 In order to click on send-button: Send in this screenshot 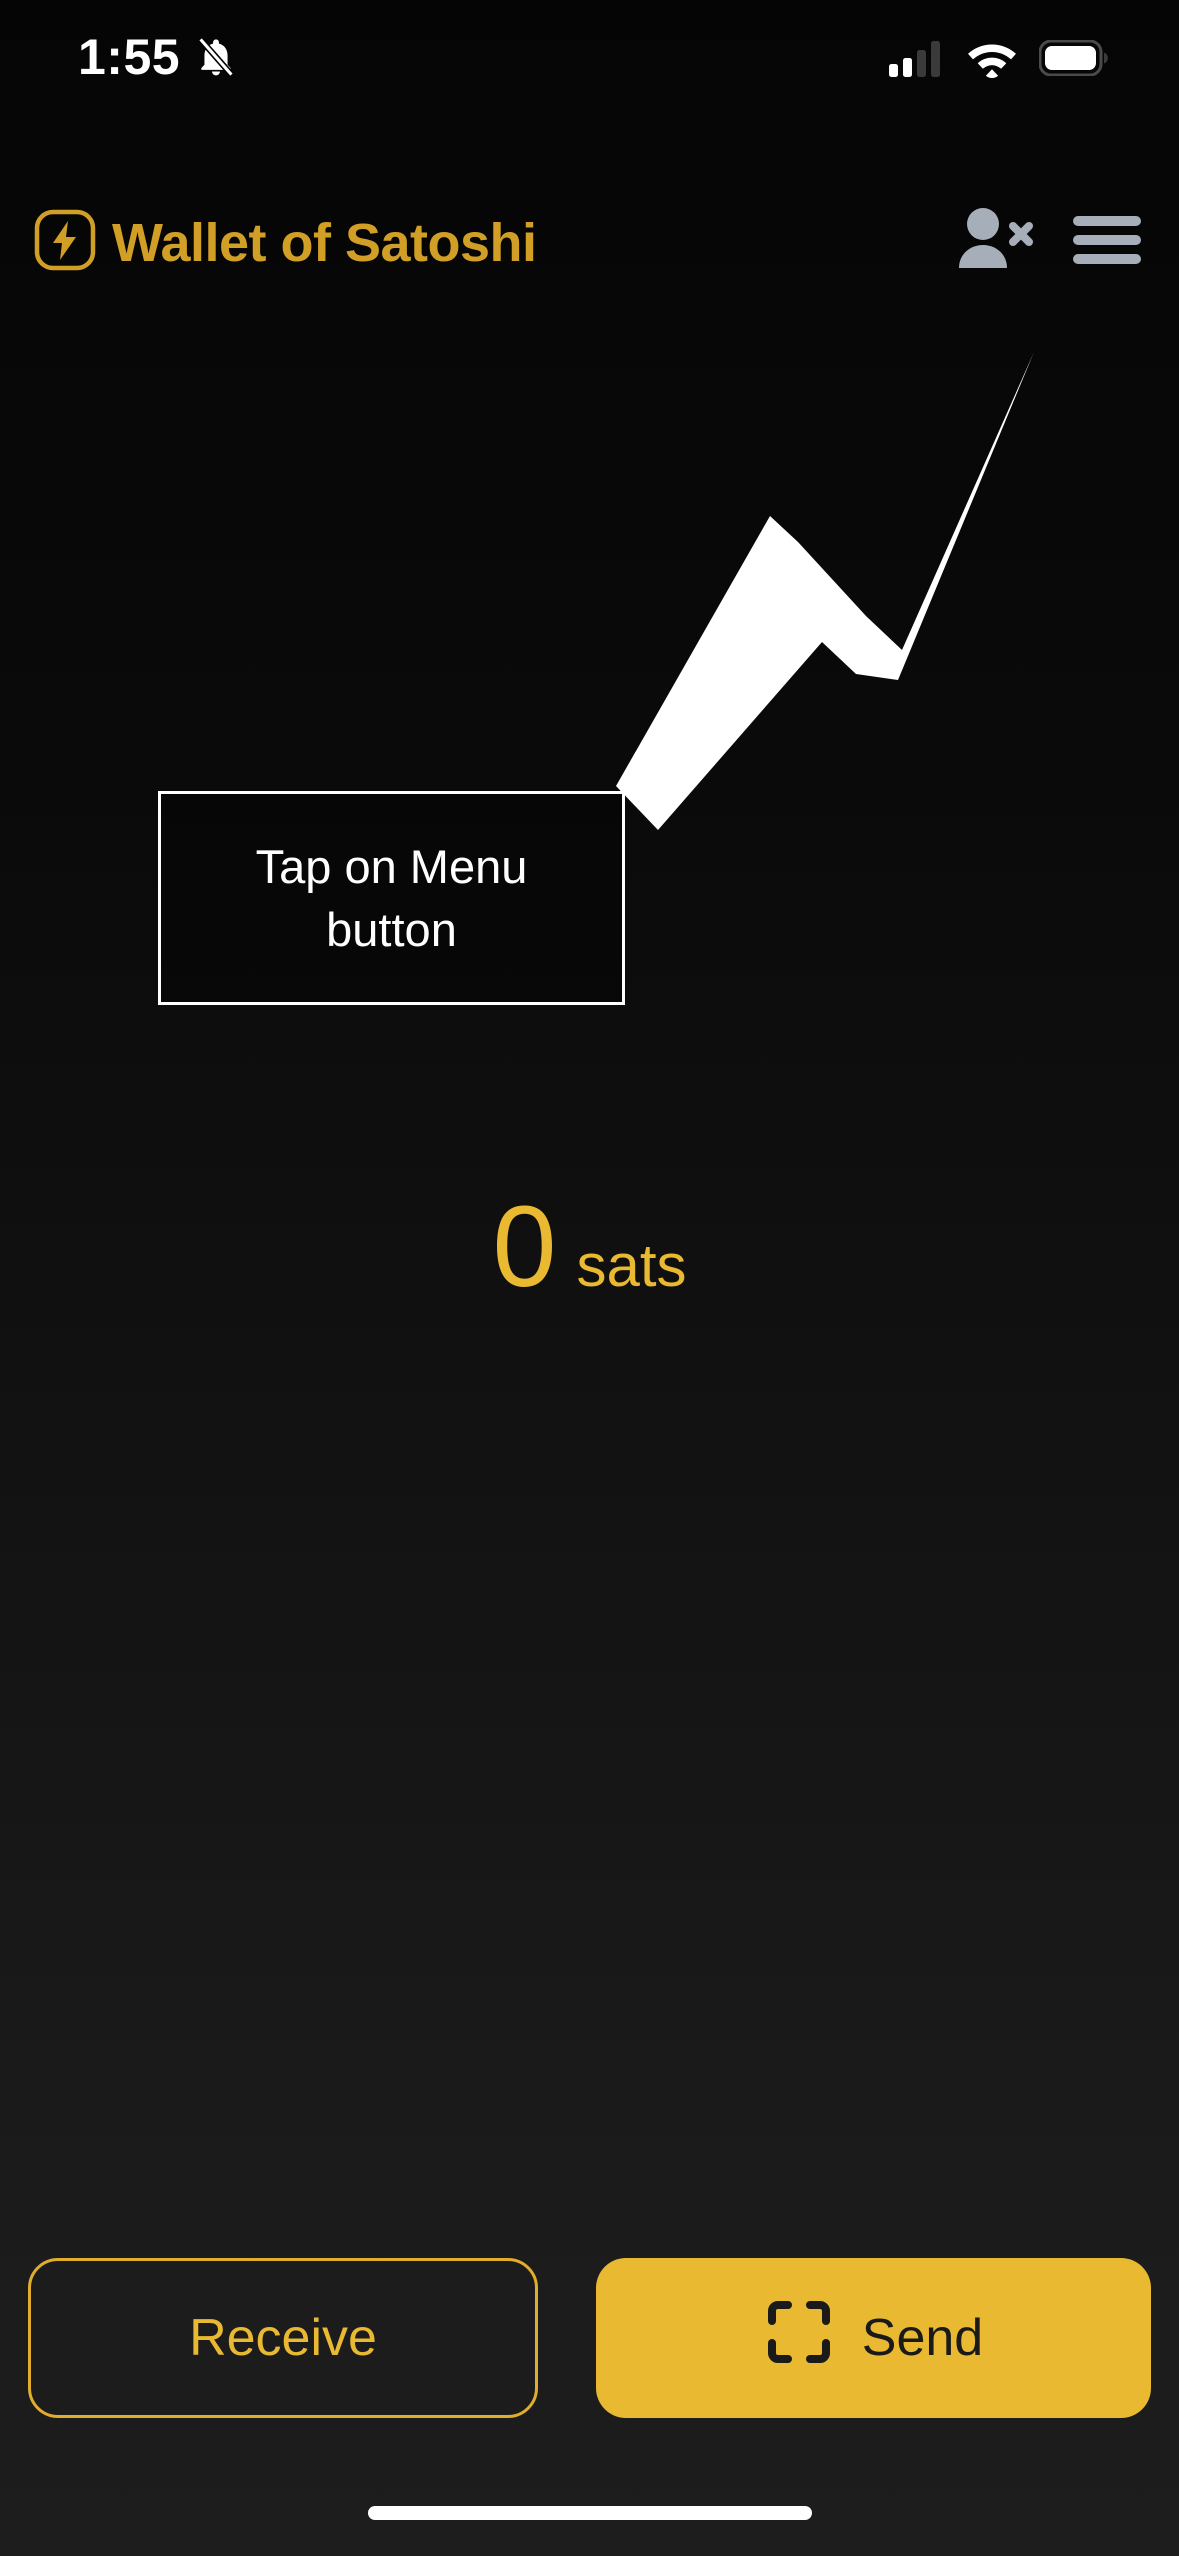, I will do `click(873, 2338)`.